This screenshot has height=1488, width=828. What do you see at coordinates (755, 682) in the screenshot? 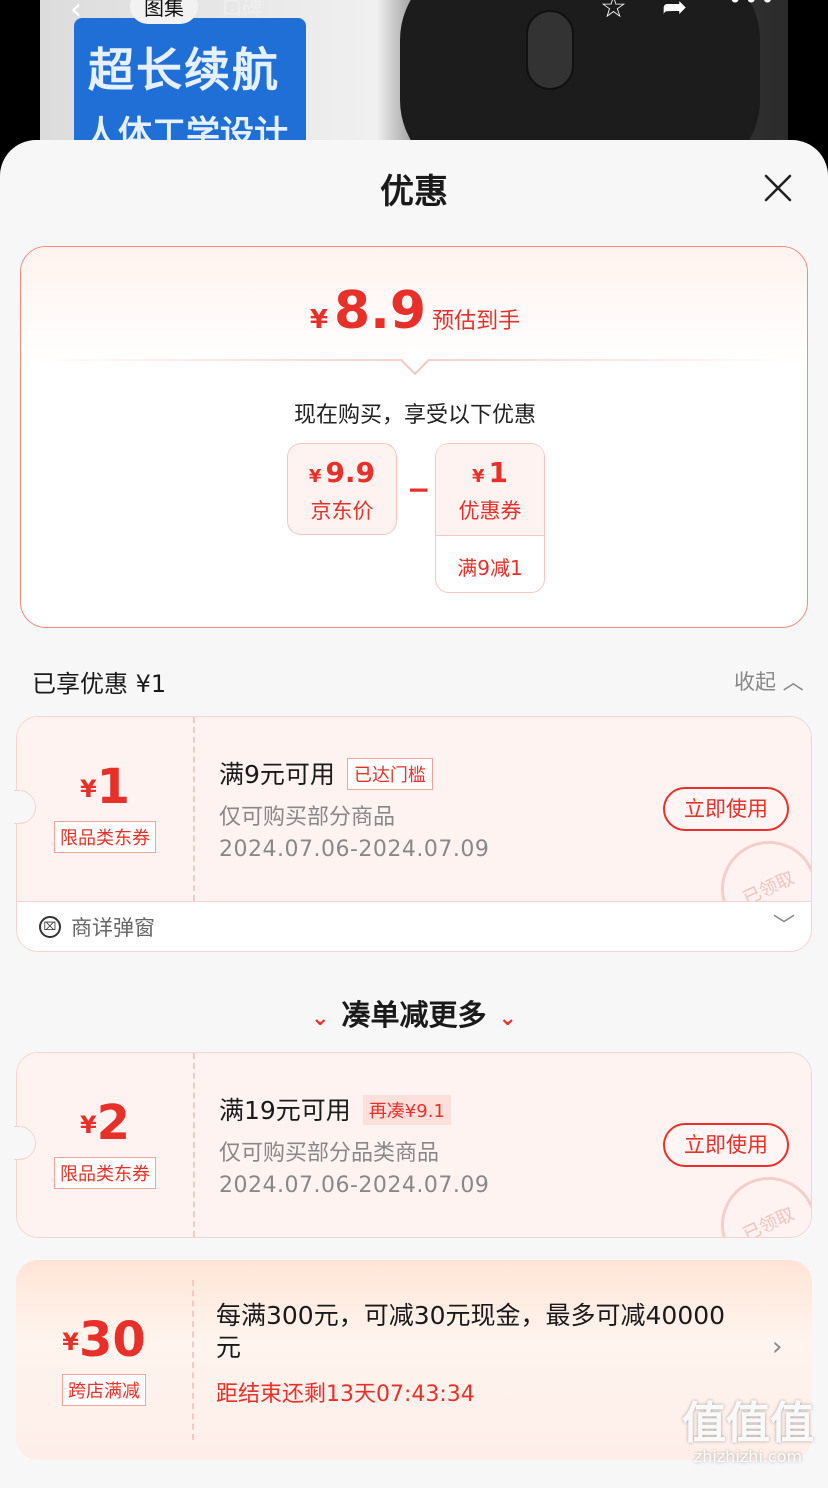
I see `collapse-label: 收起` at bounding box center [755, 682].